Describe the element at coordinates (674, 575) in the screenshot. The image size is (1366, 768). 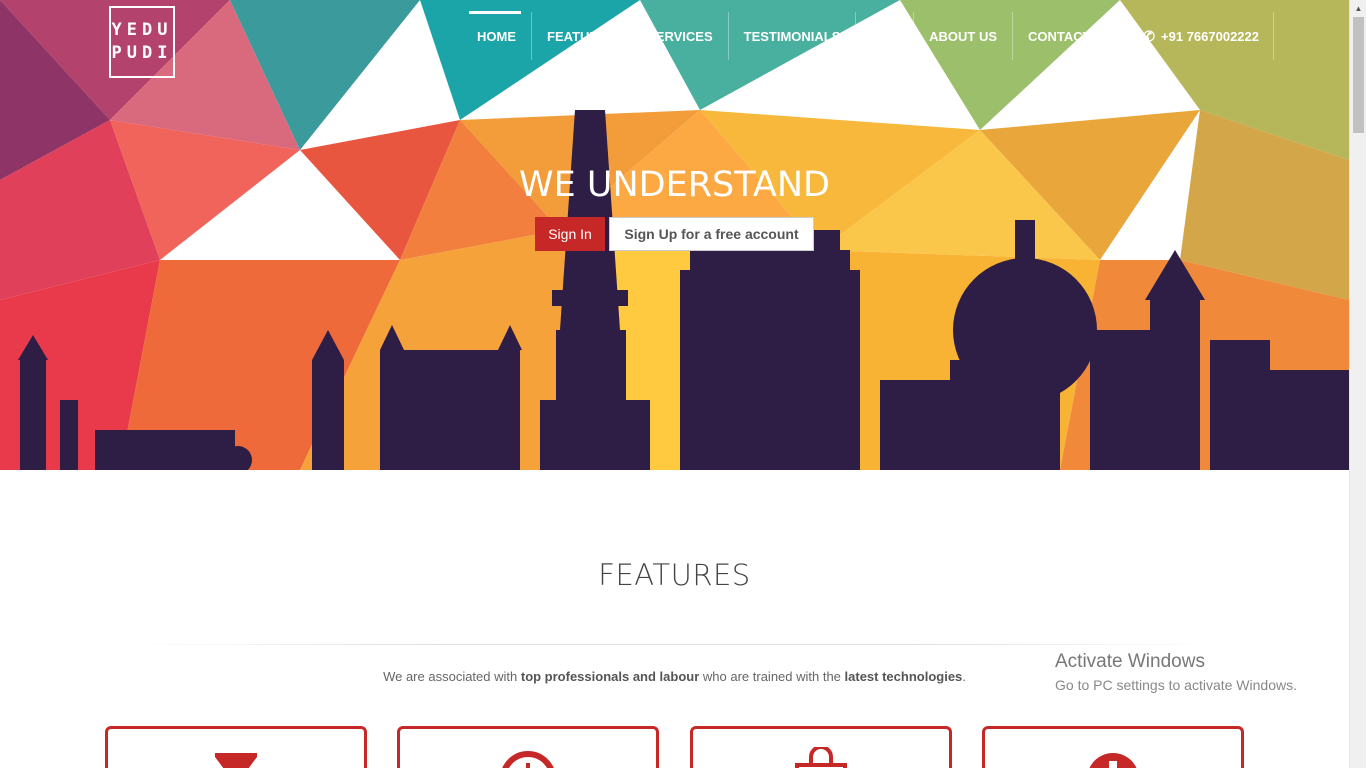
I see `features-heading: FEATURES` at that location.